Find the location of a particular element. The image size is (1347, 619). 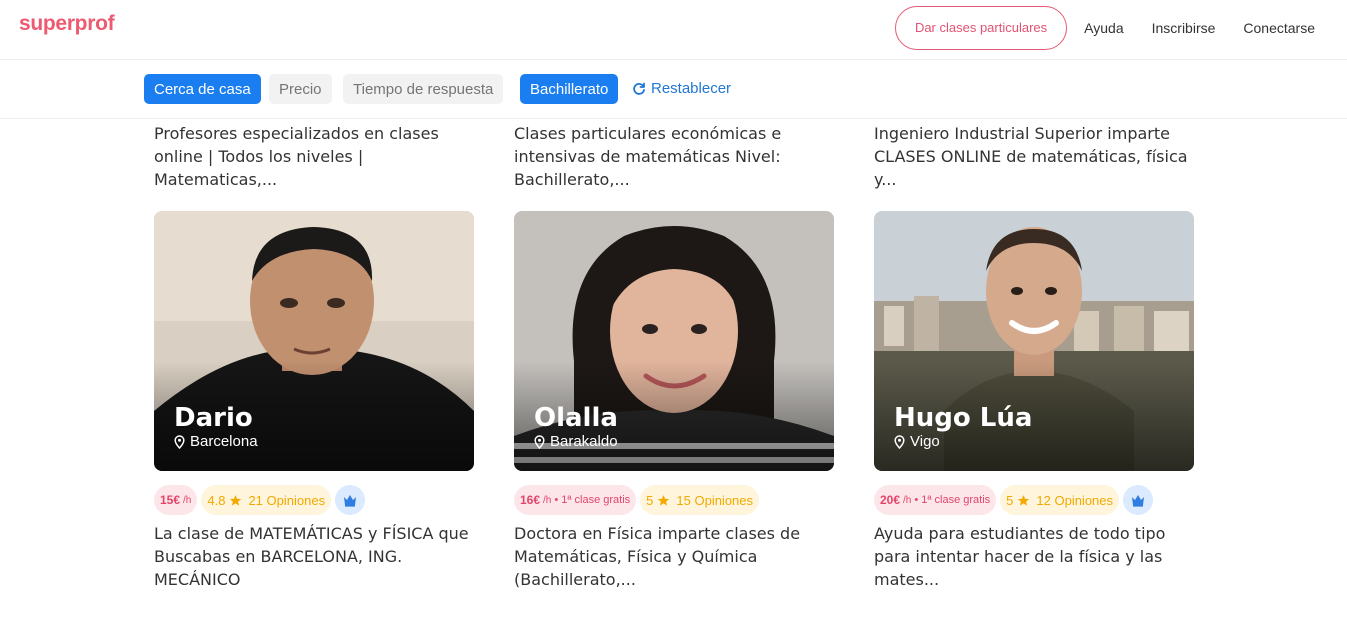

filter-level: Bachillerato is located at coordinates (569, 89).